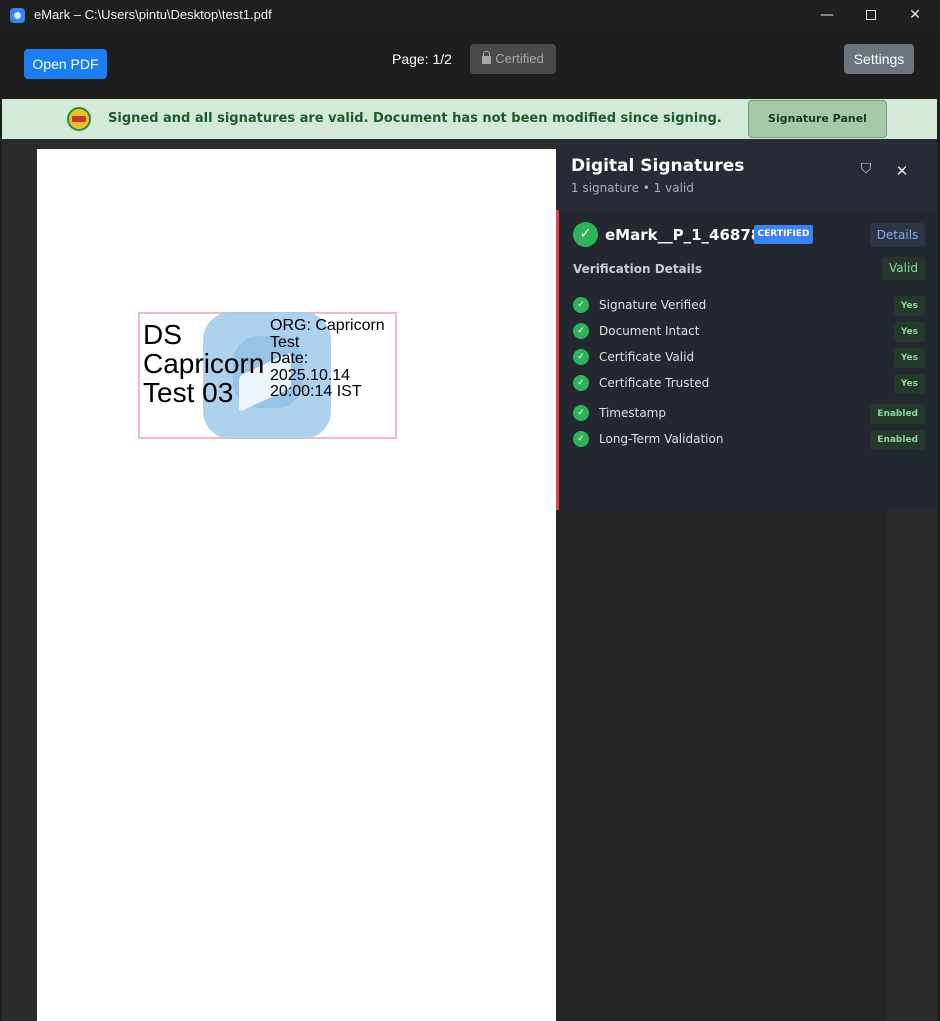 The width and height of the screenshot is (940, 1021). I want to click on close-panel-button: ✕, so click(902, 171).